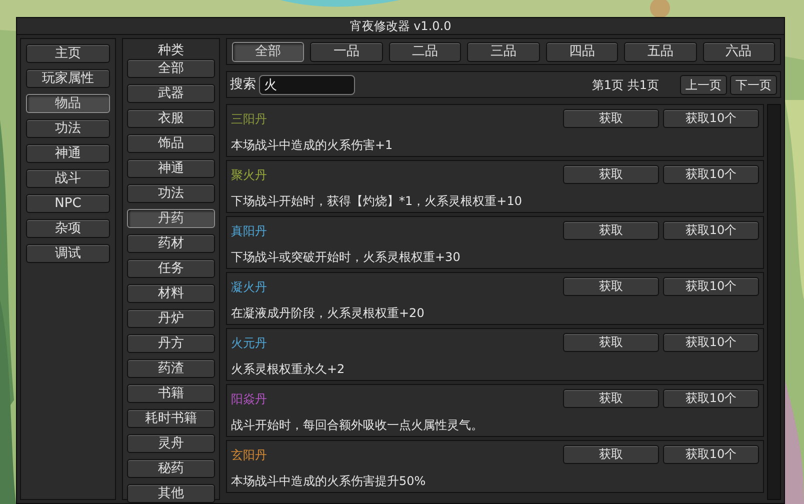  I want to click on item-description: 下场战斗或突破开始时，火系灵根权重+30, so click(345, 257).